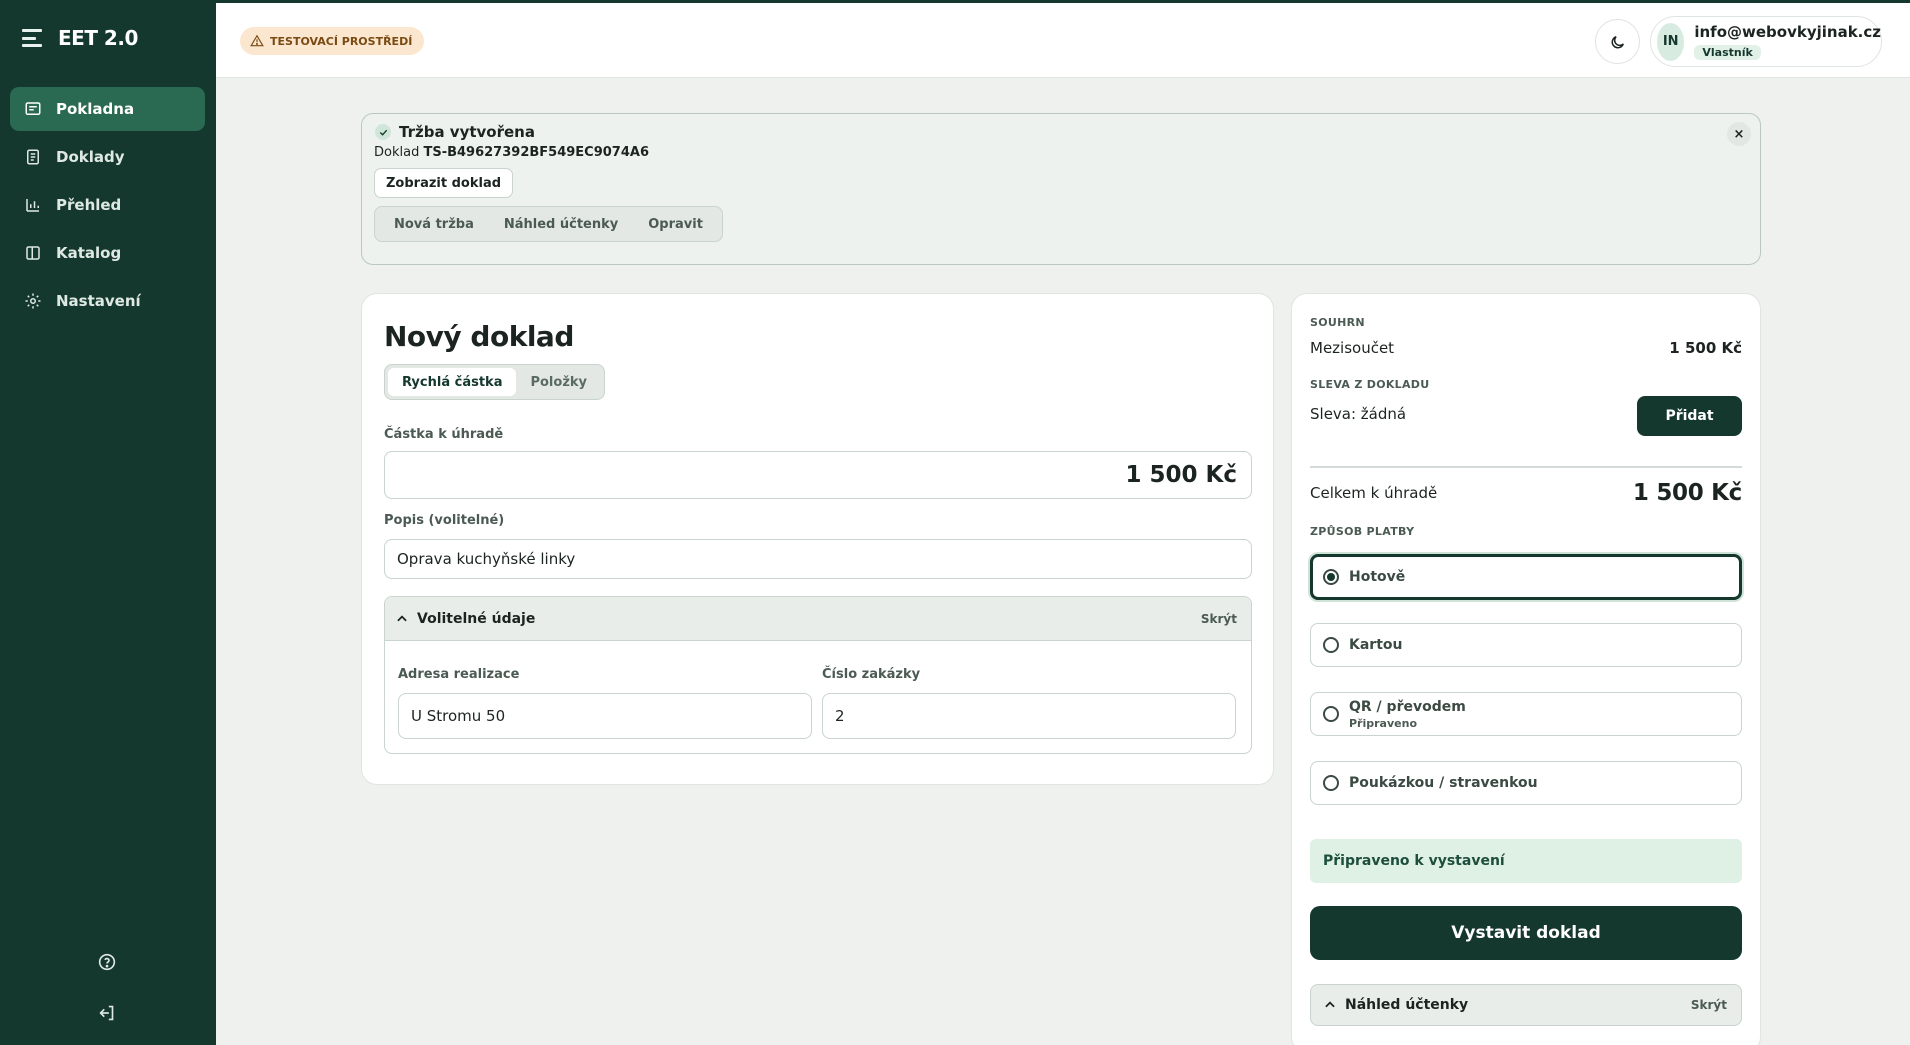  I want to click on payment-option-voucher: Poukázkou / stravenkou, so click(1526, 783).